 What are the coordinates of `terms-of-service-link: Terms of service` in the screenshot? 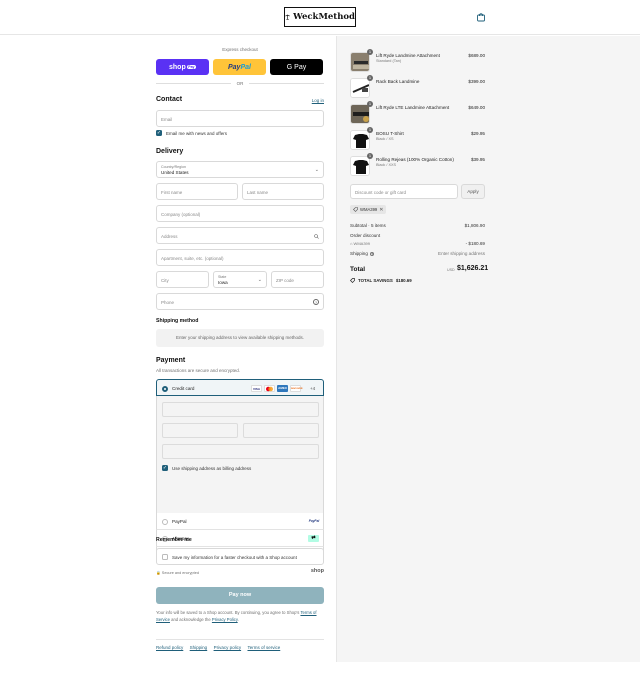 It's located at (263, 647).